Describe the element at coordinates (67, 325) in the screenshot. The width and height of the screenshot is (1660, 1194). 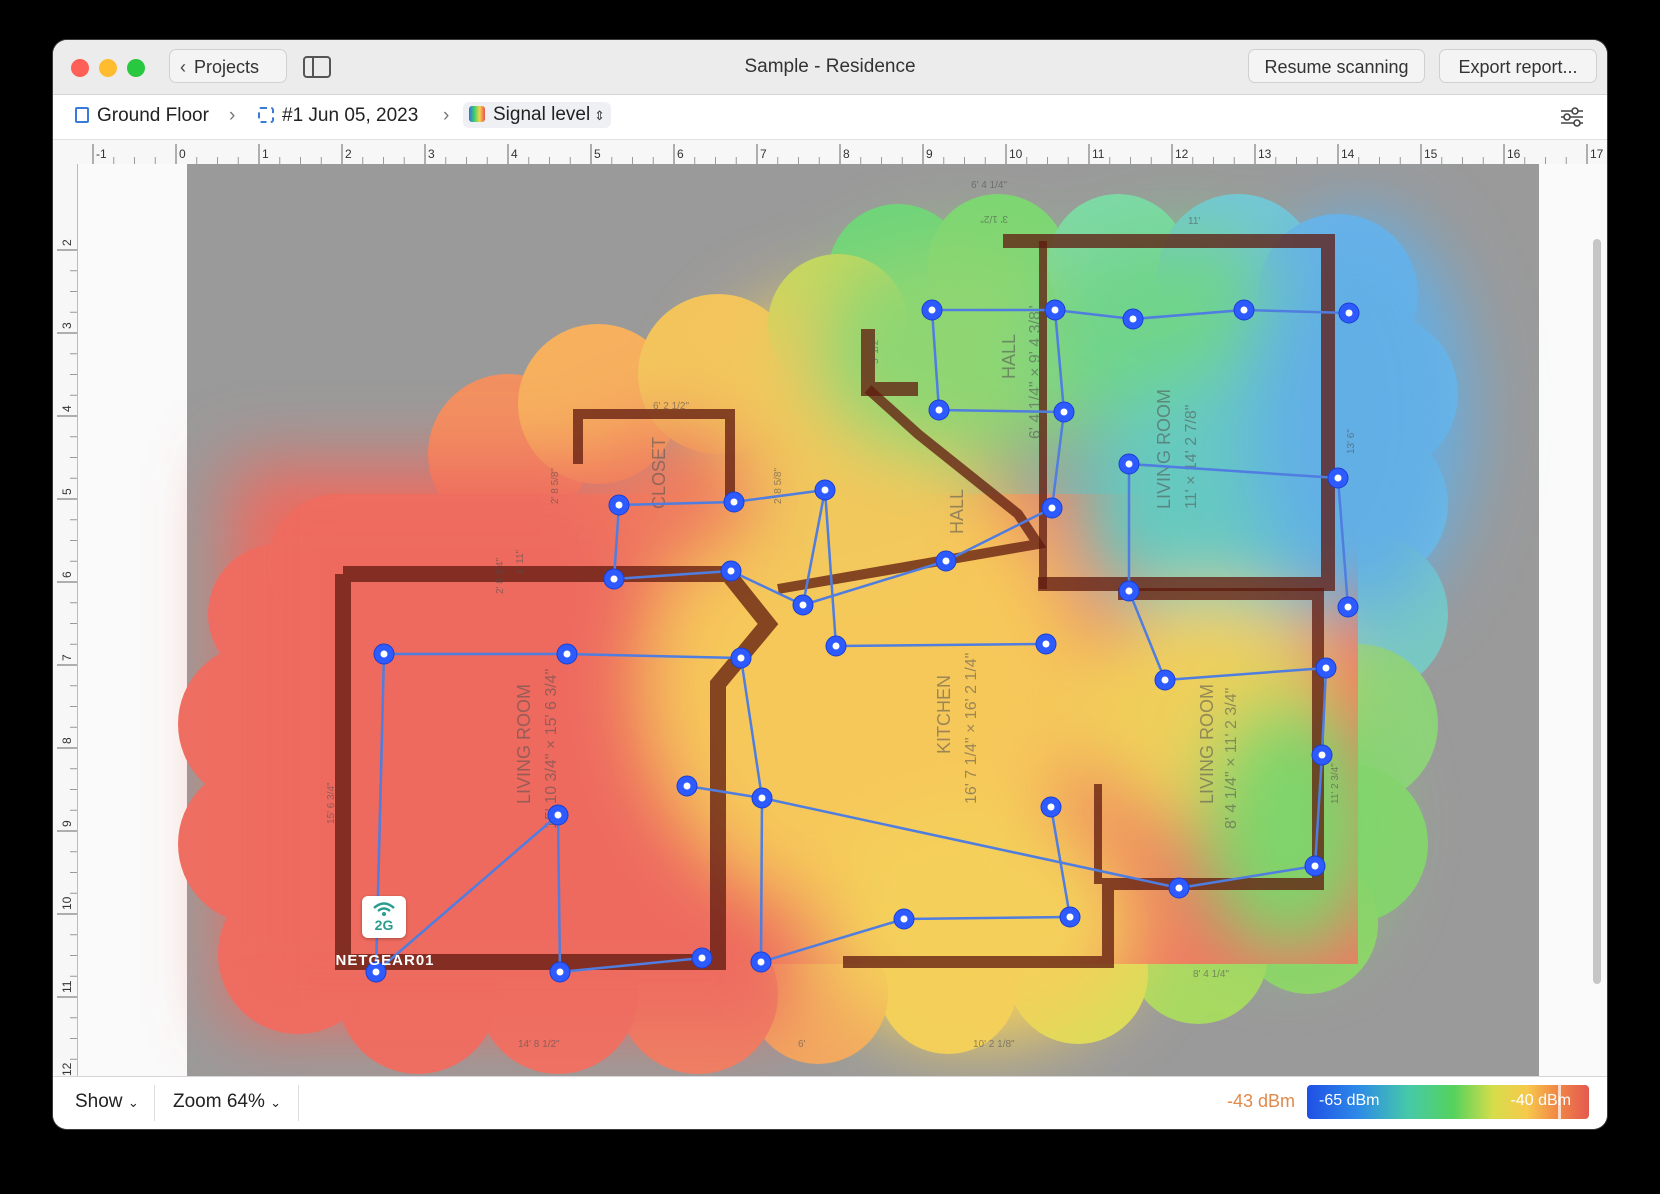
I see `ruler-tick-label: 3` at that location.